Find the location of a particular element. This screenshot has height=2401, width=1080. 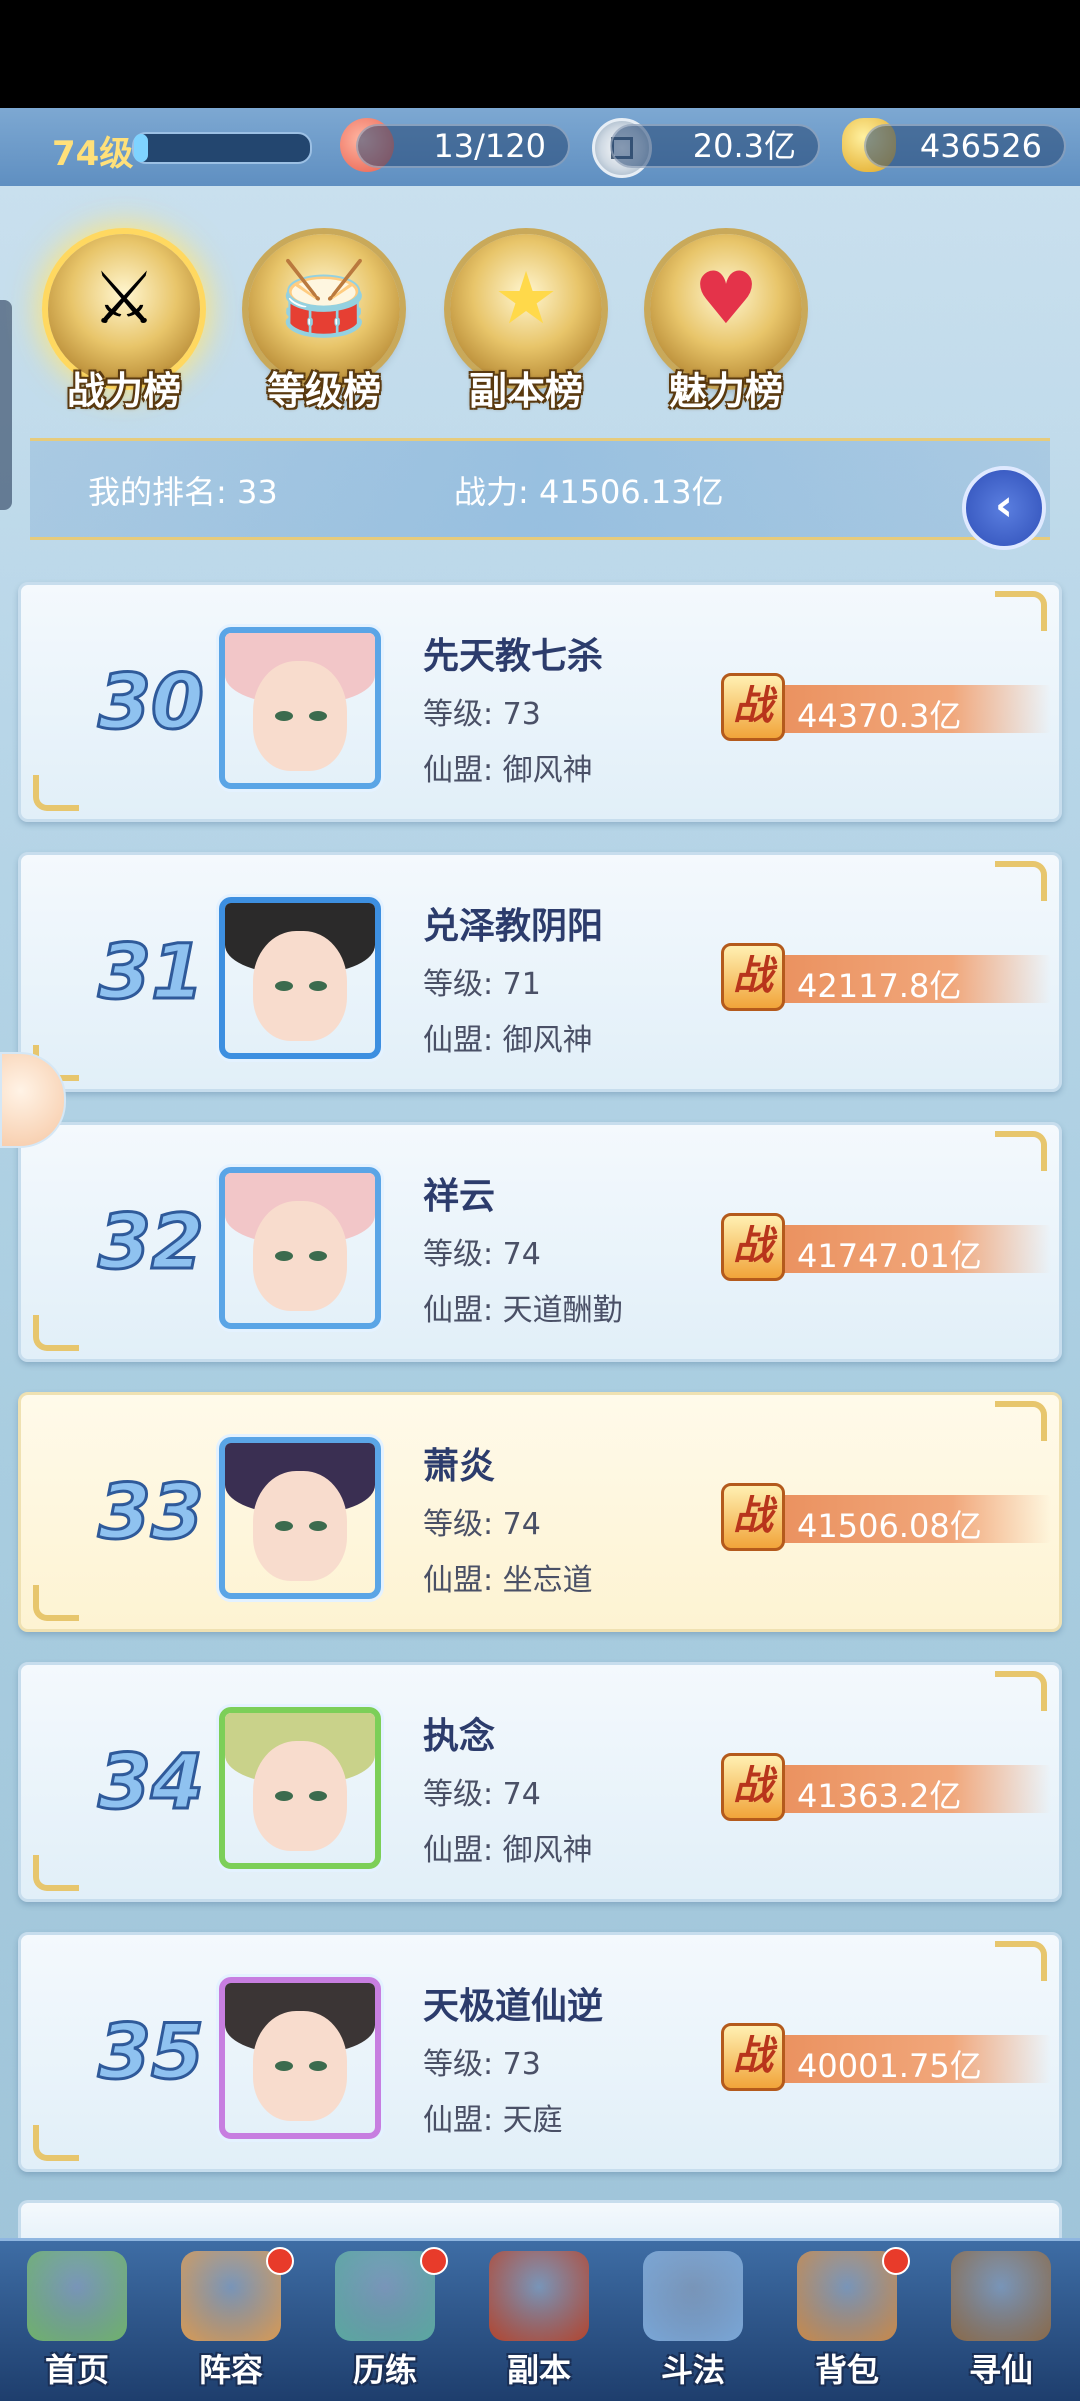

tab-charm-ranking: ♥ 魅力榜 is located at coordinates (726, 320).